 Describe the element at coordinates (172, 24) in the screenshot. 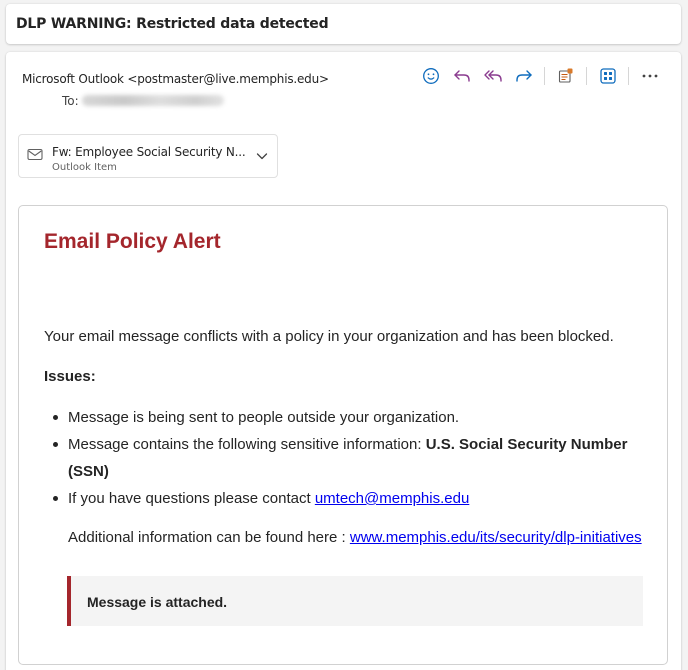

I see `email-subject: DLP WARNING: Restricted data detected` at that location.